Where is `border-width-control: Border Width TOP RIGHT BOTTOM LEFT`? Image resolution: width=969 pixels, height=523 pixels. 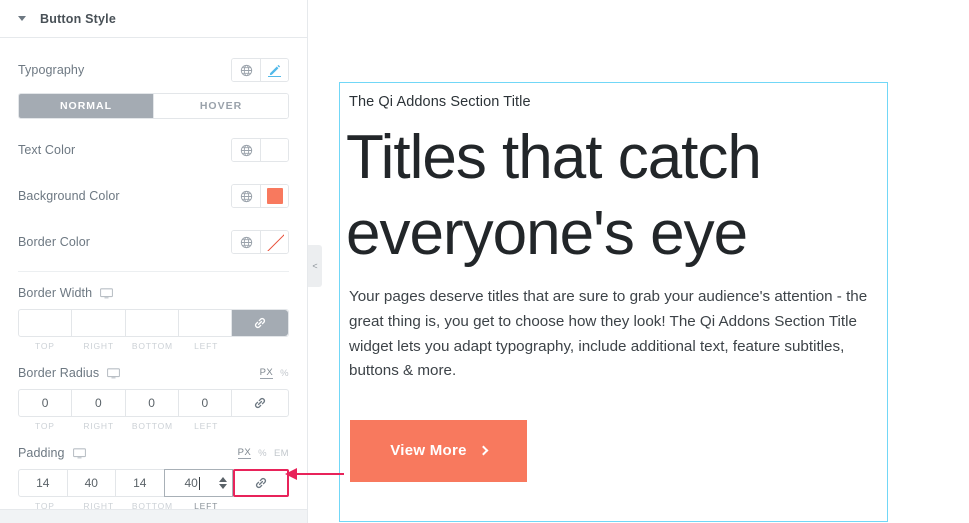 border-width-control: Border Width TOP RIGHT BOTTOM LEFT is located at coordinates (153, 315).